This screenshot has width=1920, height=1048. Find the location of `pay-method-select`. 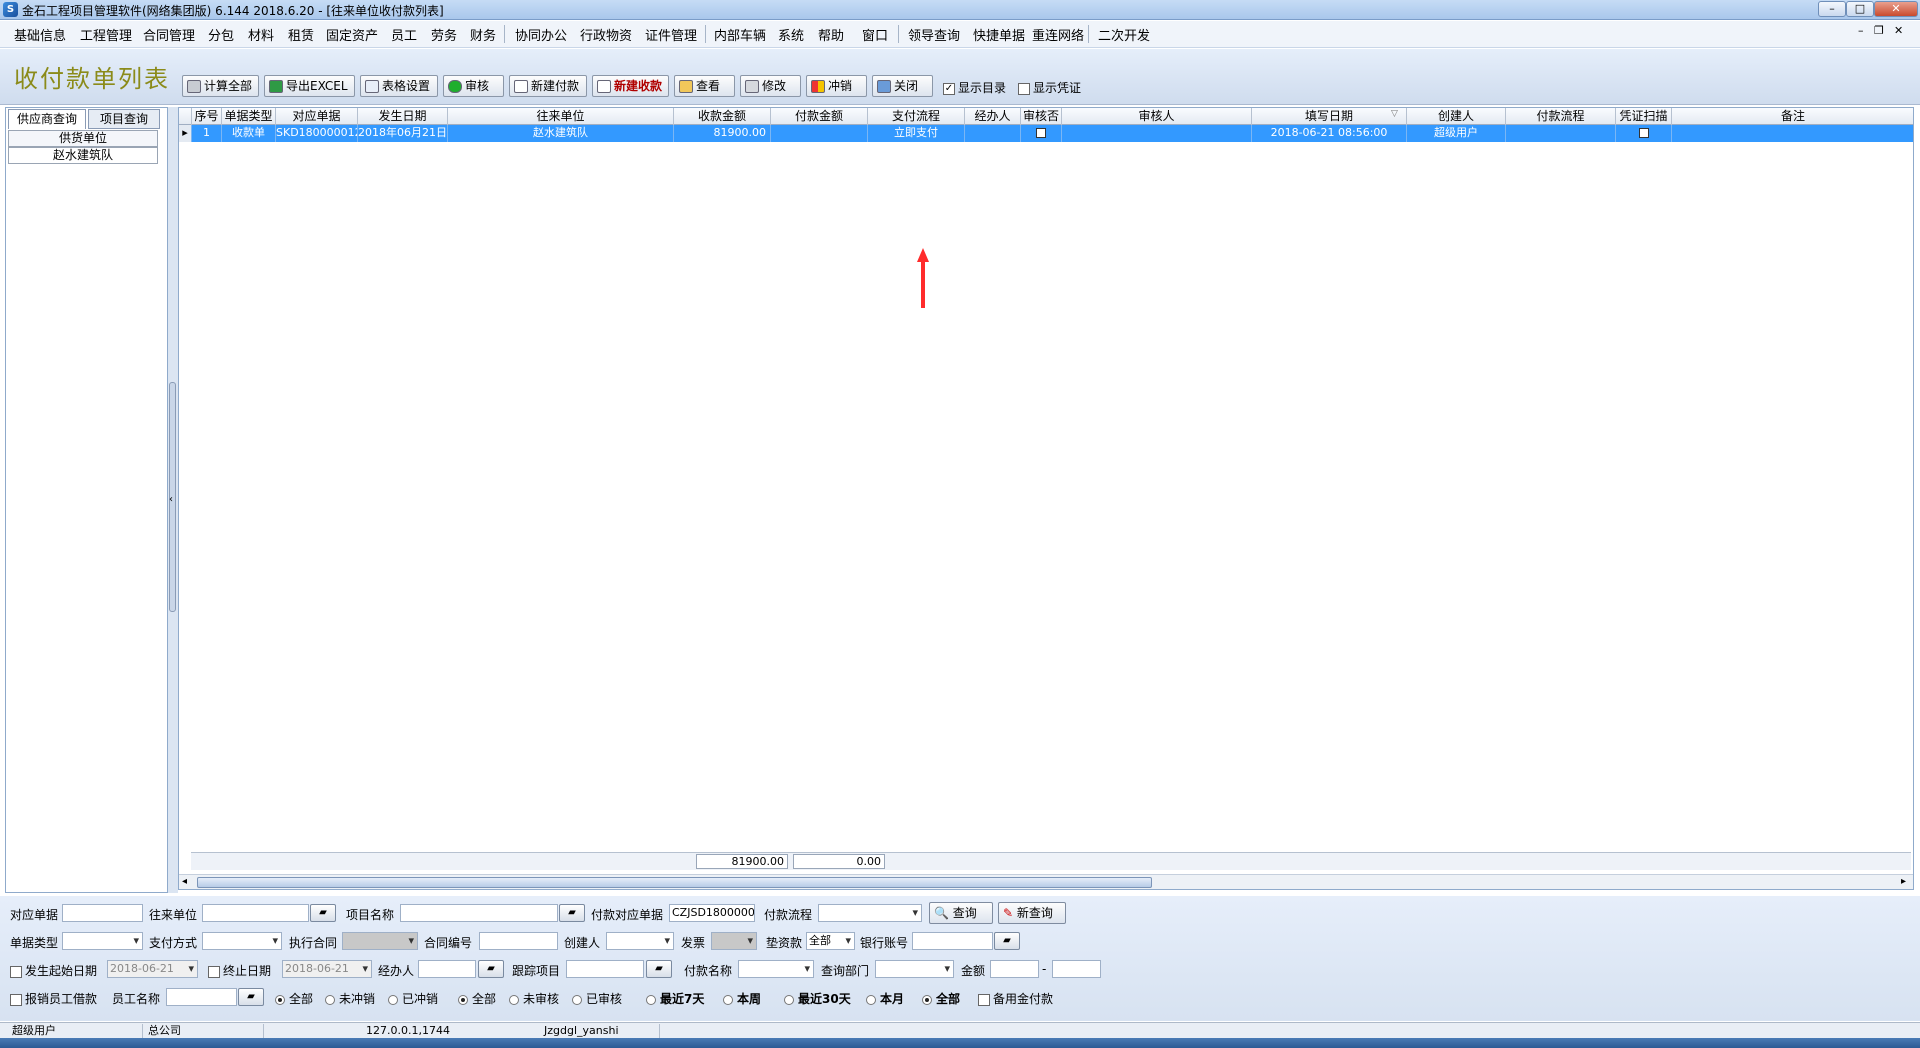

pay-method-select is located at coordinates (242, 941).